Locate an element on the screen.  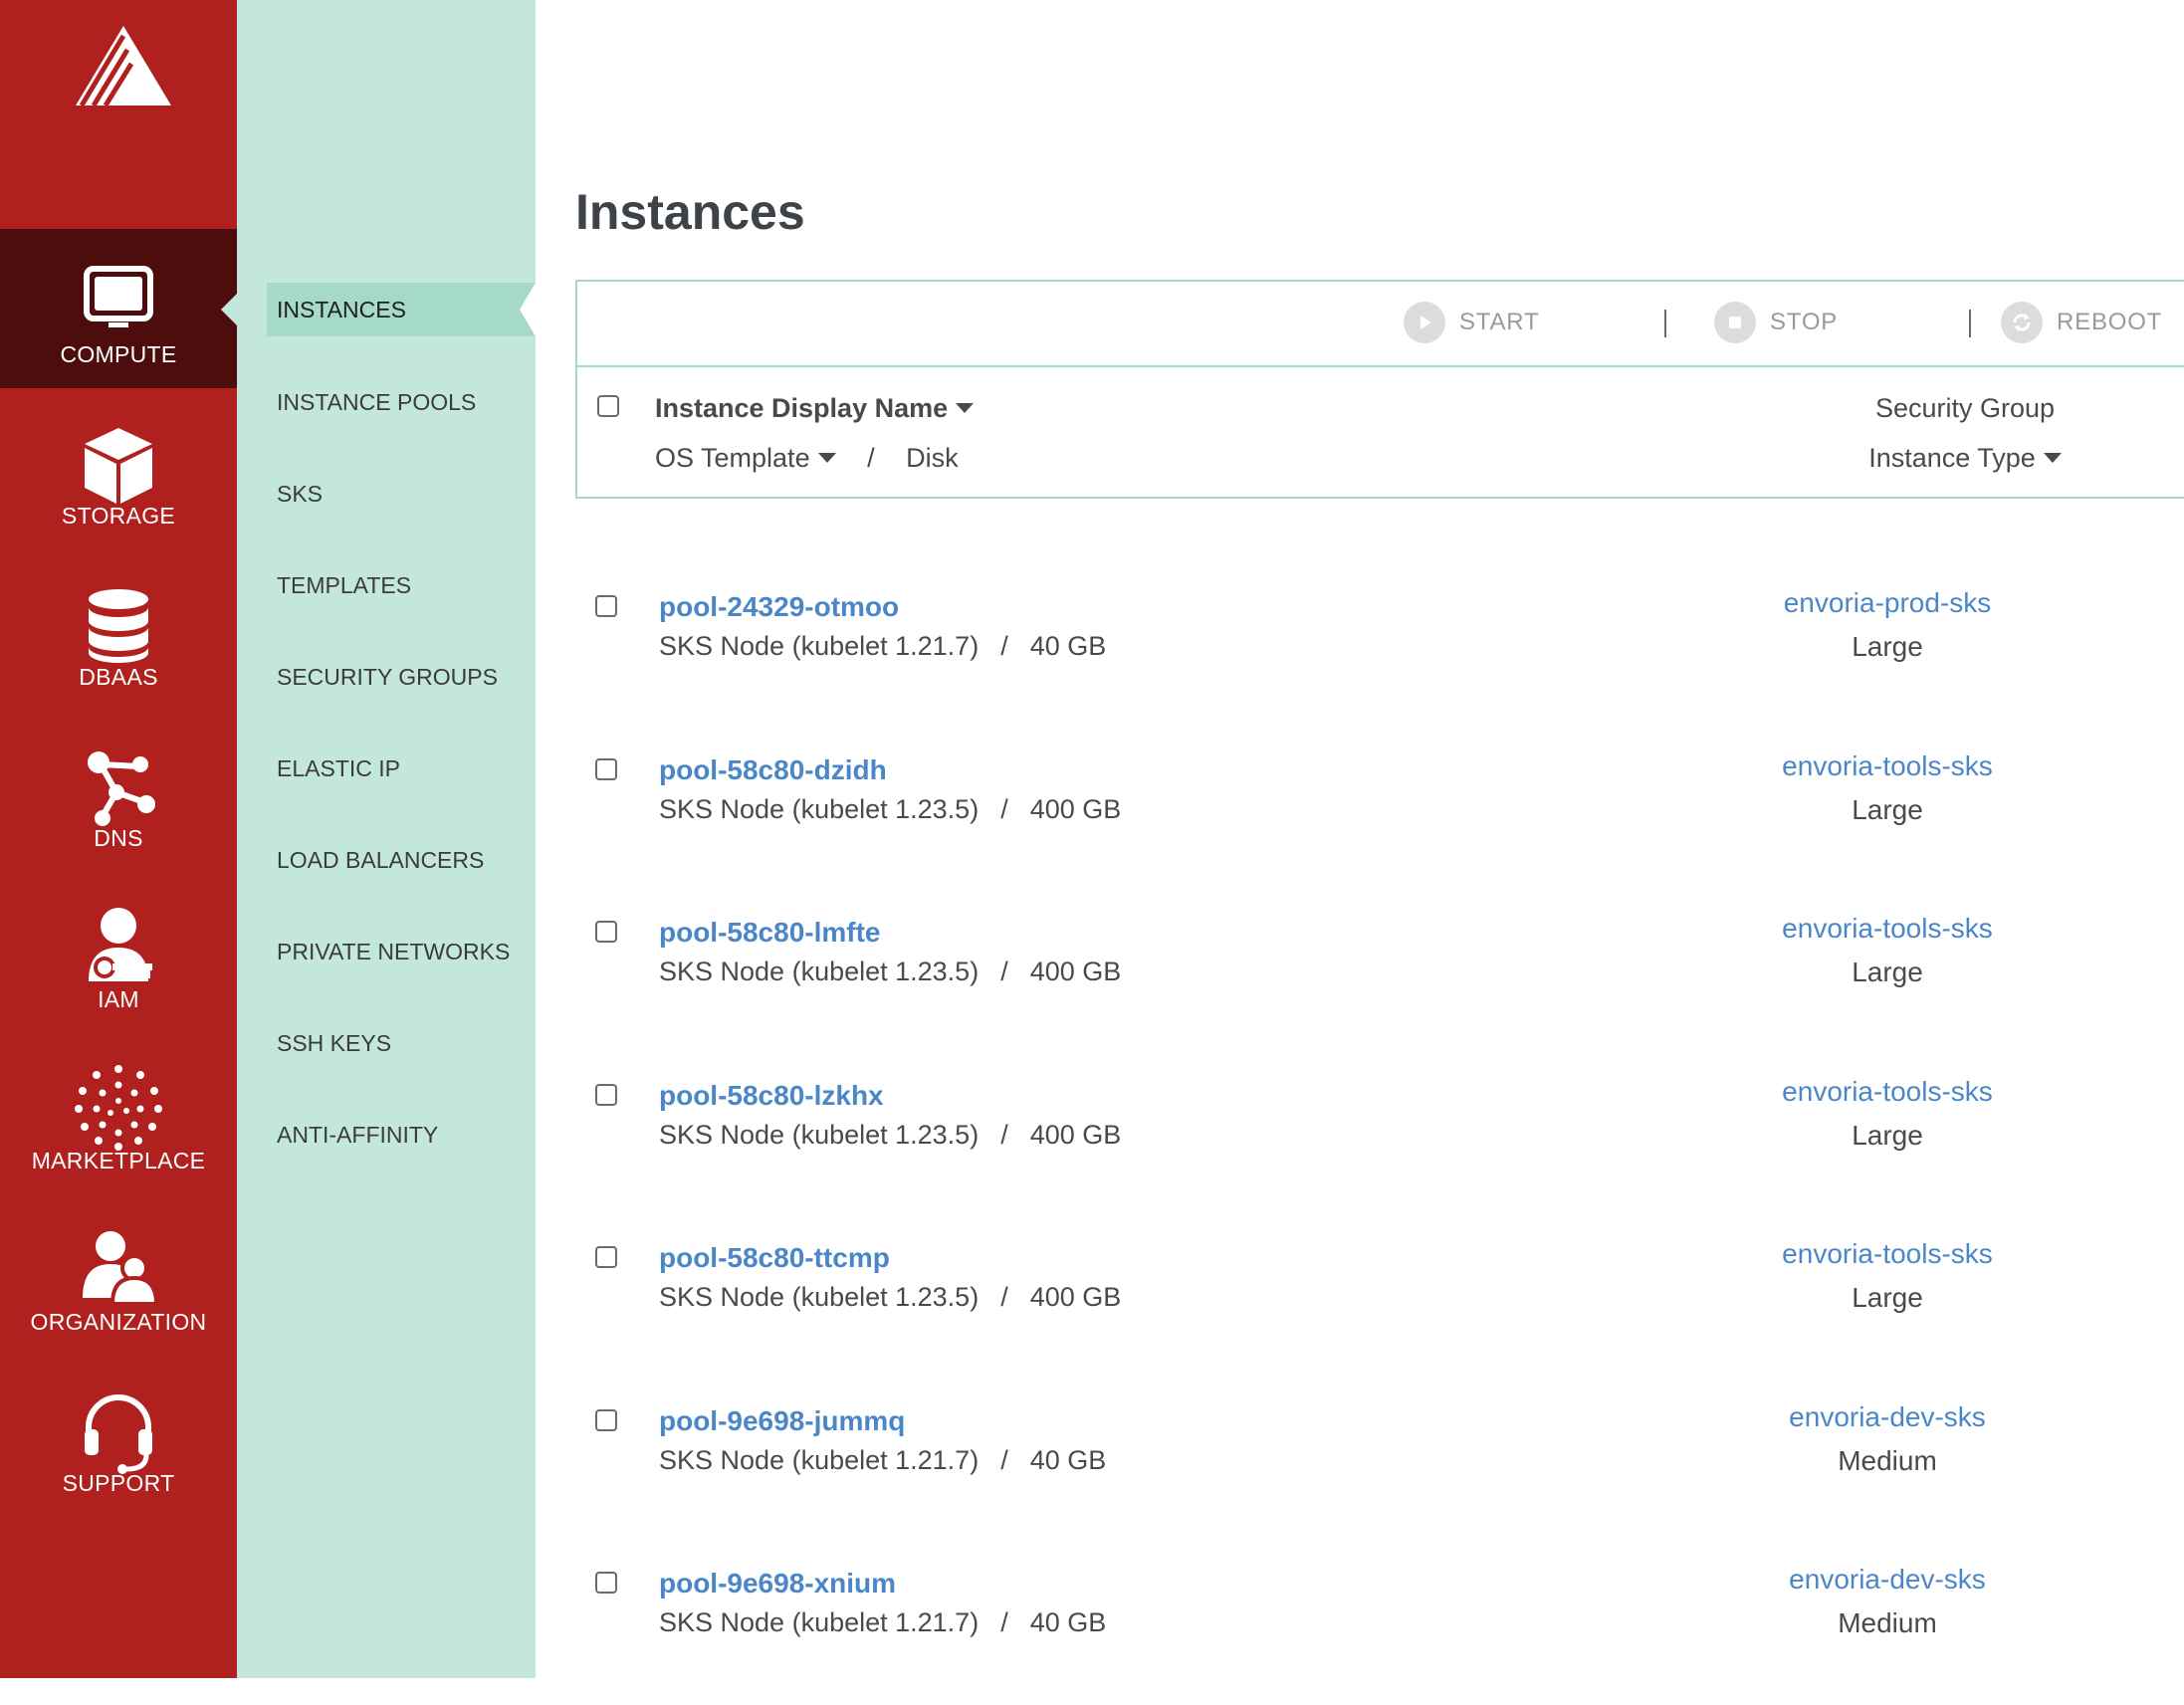
rail-item-compute: COMPUTE is located at coordinates (118, 308).